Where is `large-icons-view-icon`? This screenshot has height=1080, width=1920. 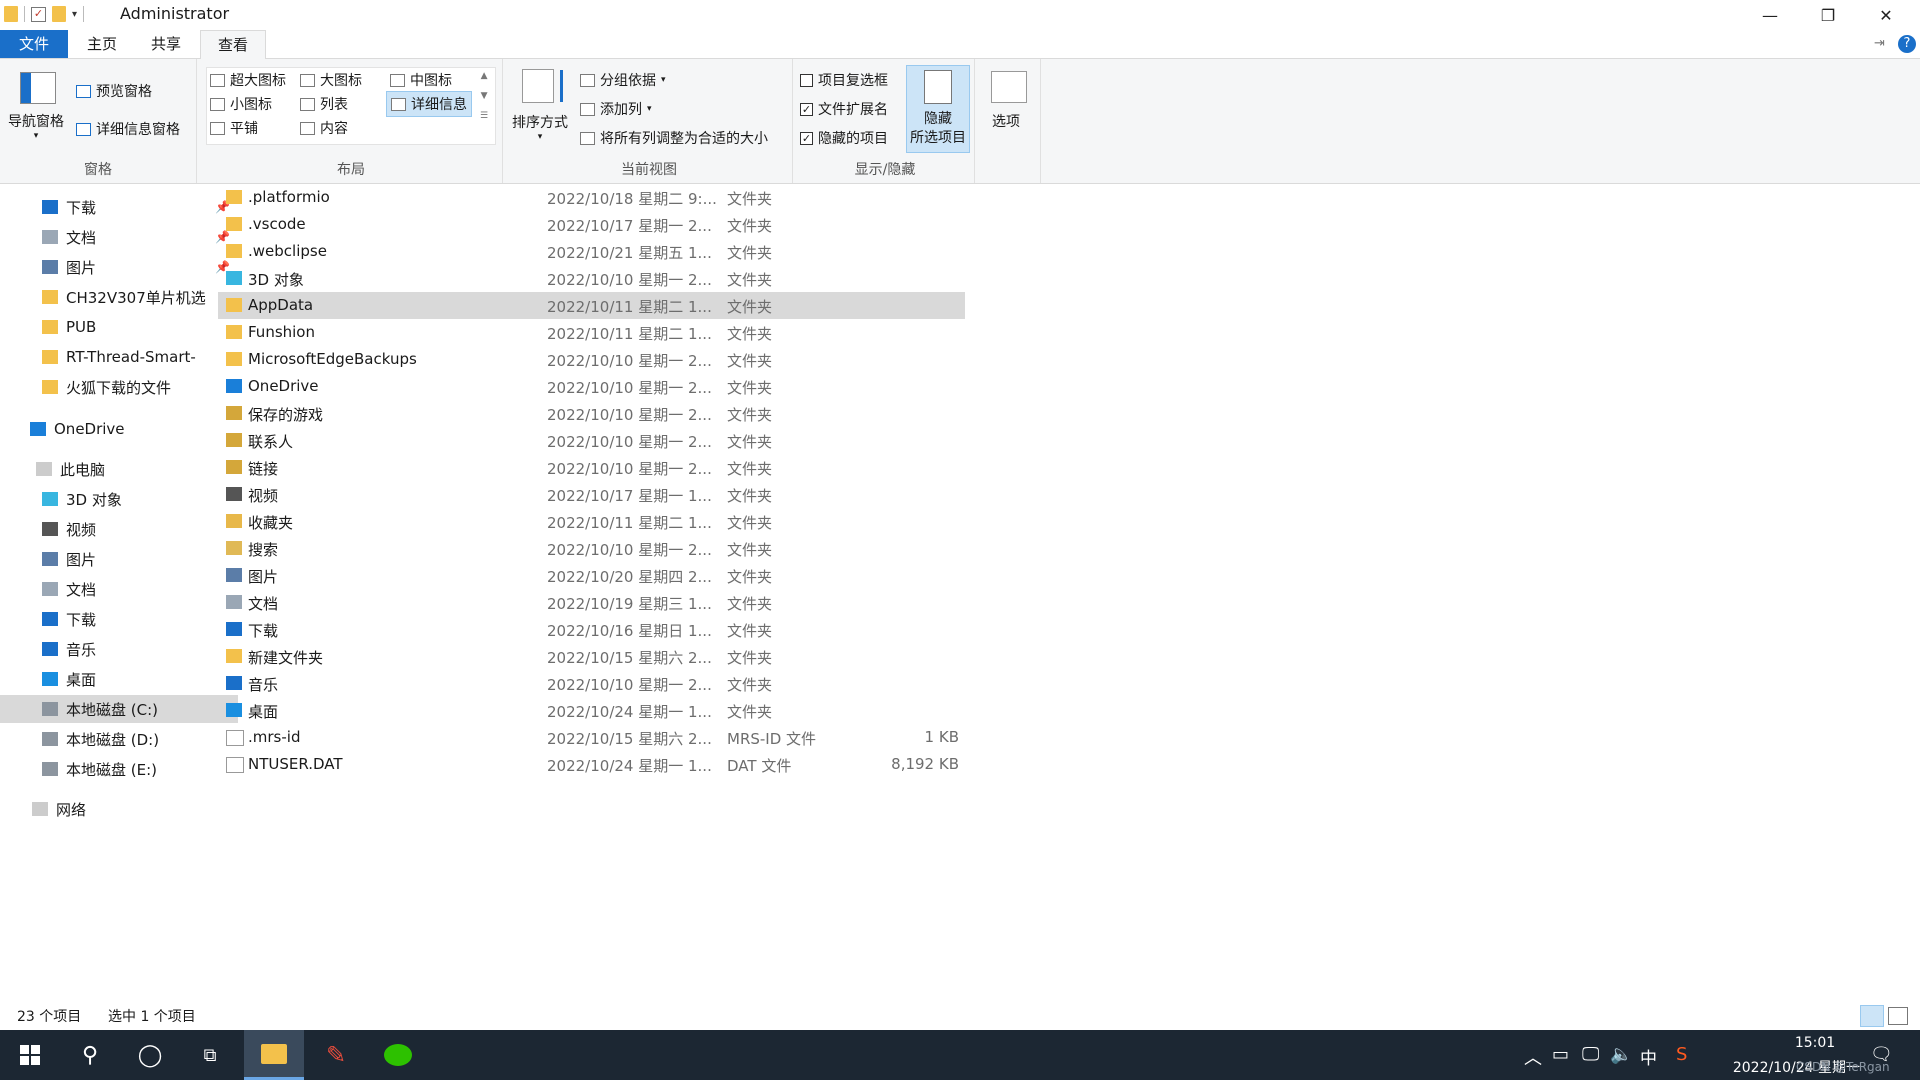 large-icons-view-icon is located at coordinates (1898, 1016).